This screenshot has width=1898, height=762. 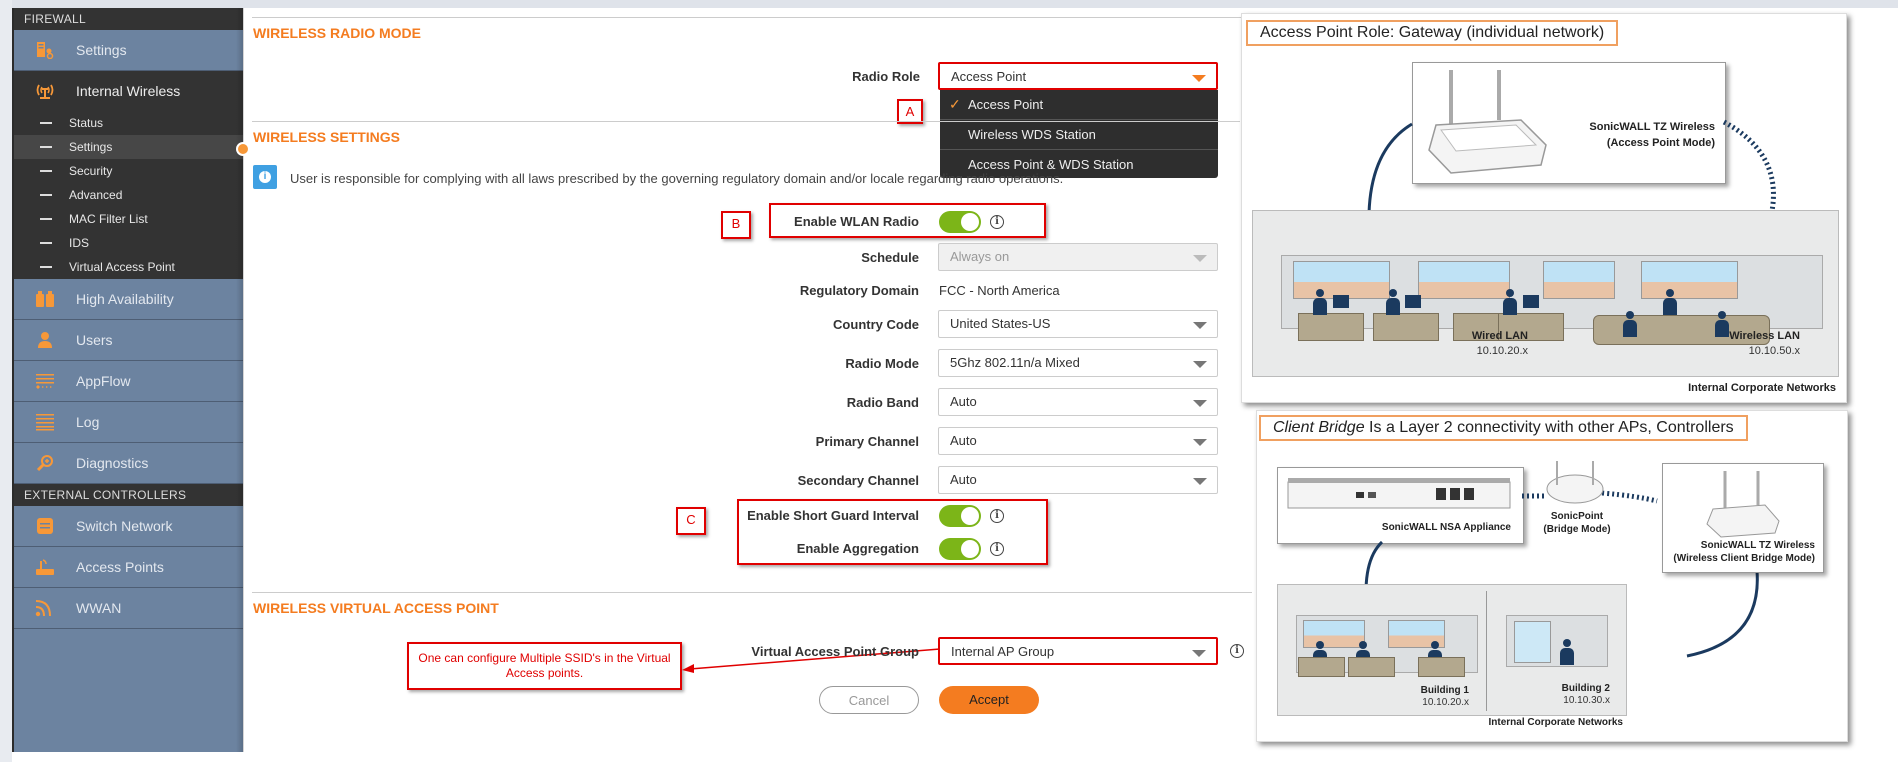 What do you see at coordinates (1032, 134) in the screenshot?
I see `option-label: Wireless WDS Station` at bounding box center [1032, 134].